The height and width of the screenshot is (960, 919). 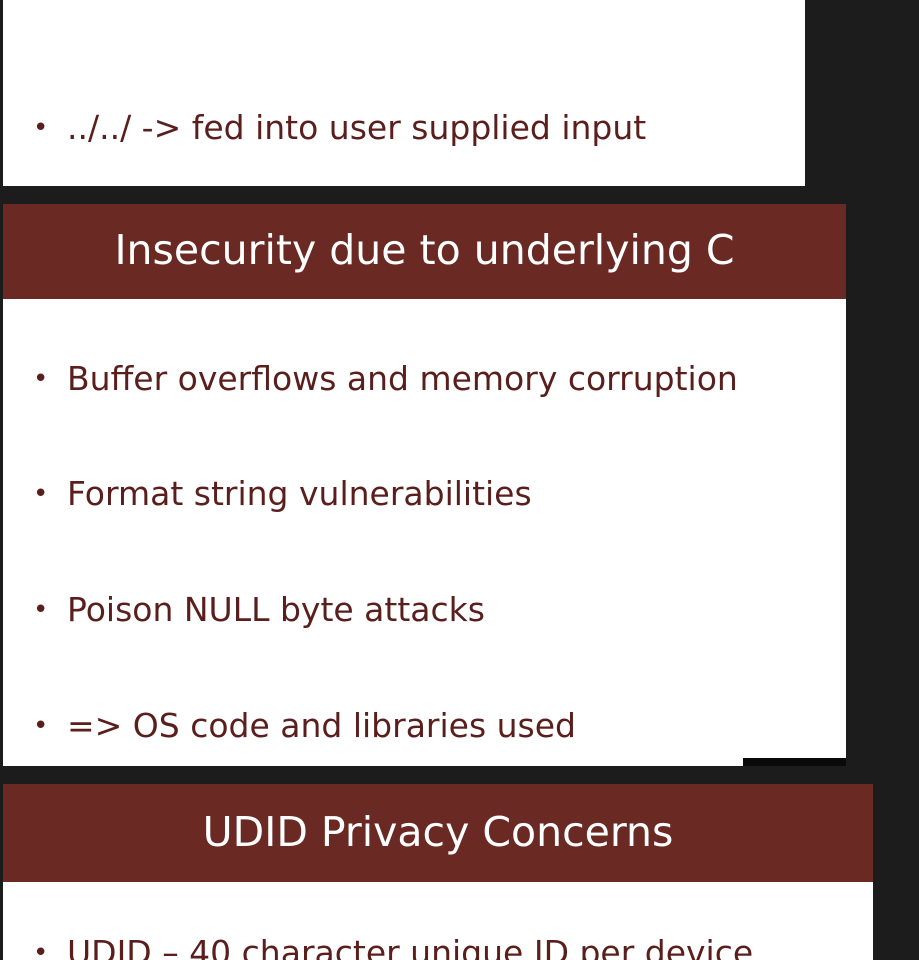 I want to click on bullet-text: => OS code and libraries used, so click(x=322, y=725).